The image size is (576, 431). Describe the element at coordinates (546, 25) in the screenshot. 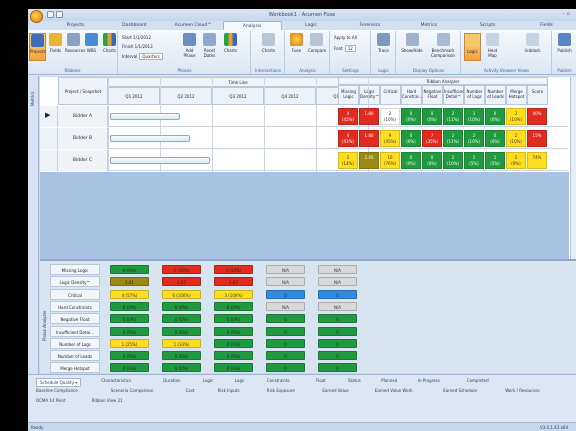

I see `tab-fields: Fields` at that location.